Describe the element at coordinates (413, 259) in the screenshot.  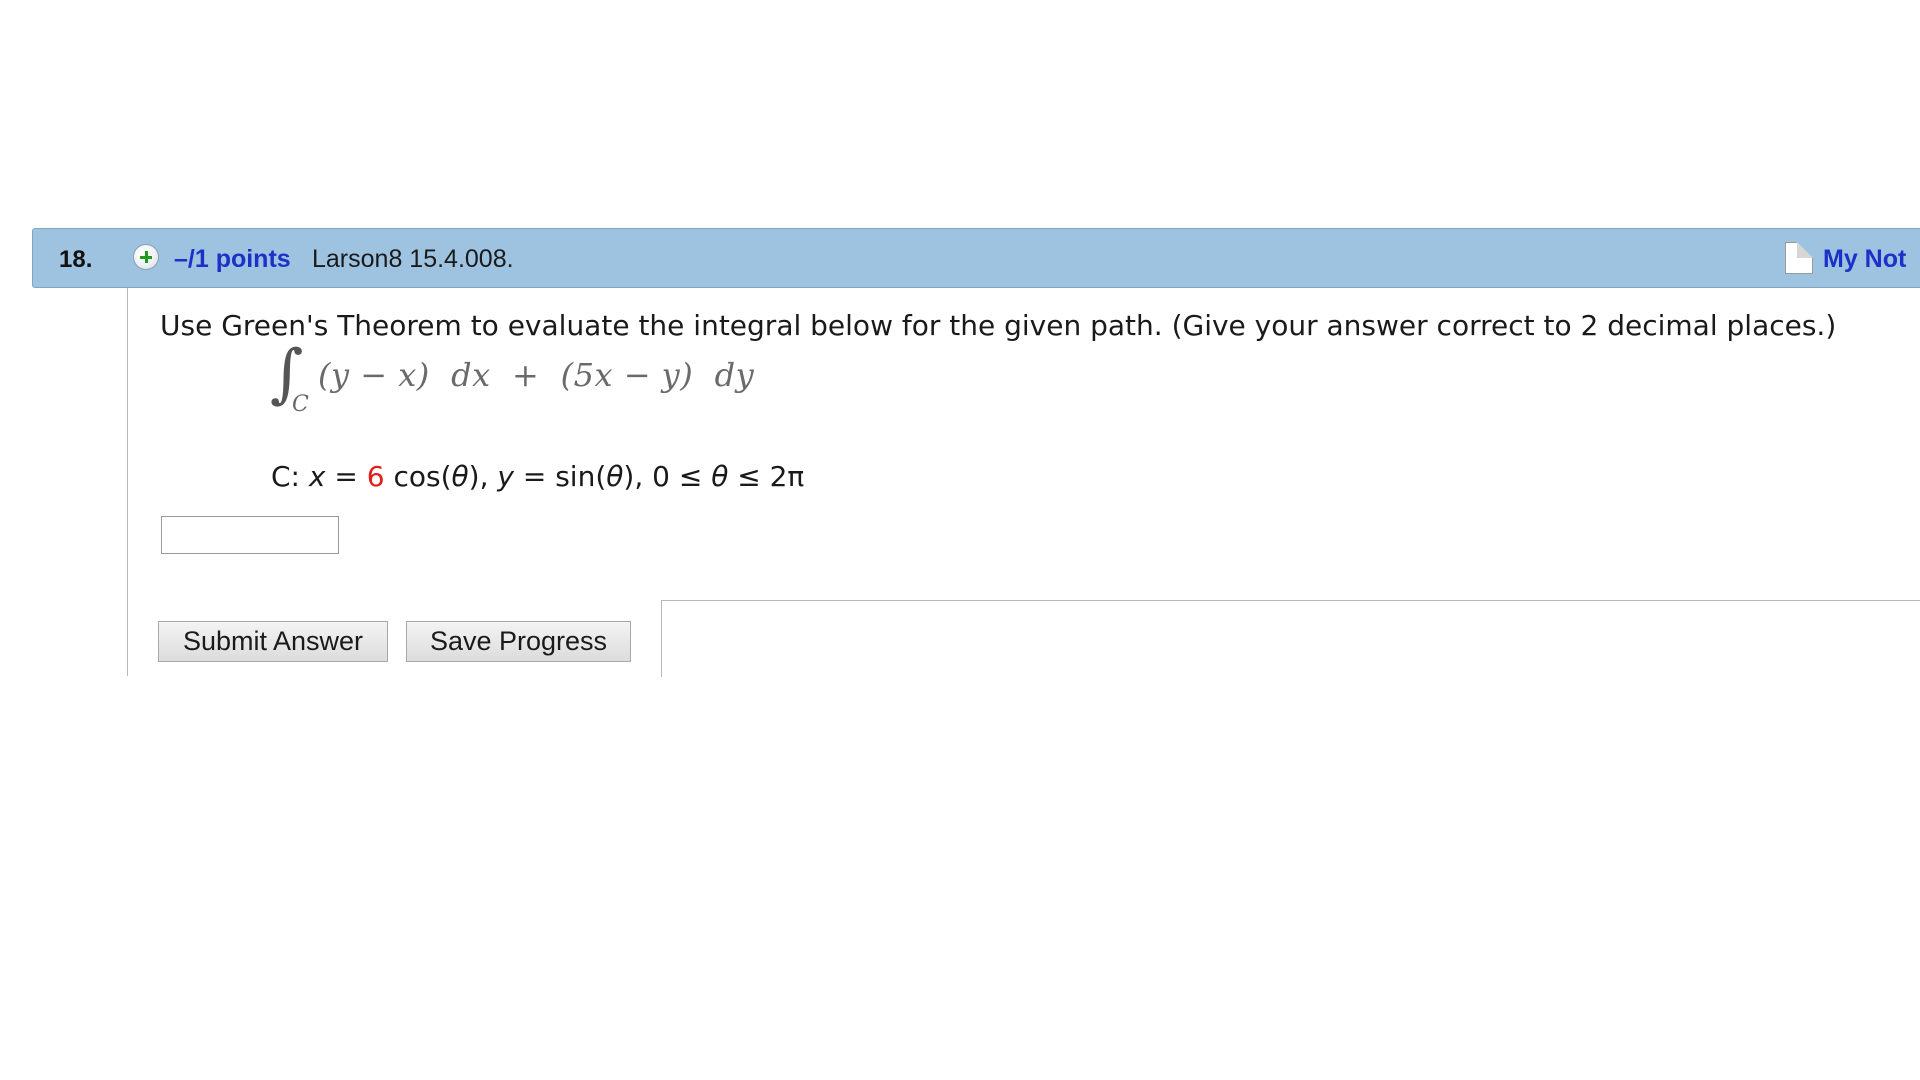
I see `question-source: Larson8 15.4.008.` at that location.